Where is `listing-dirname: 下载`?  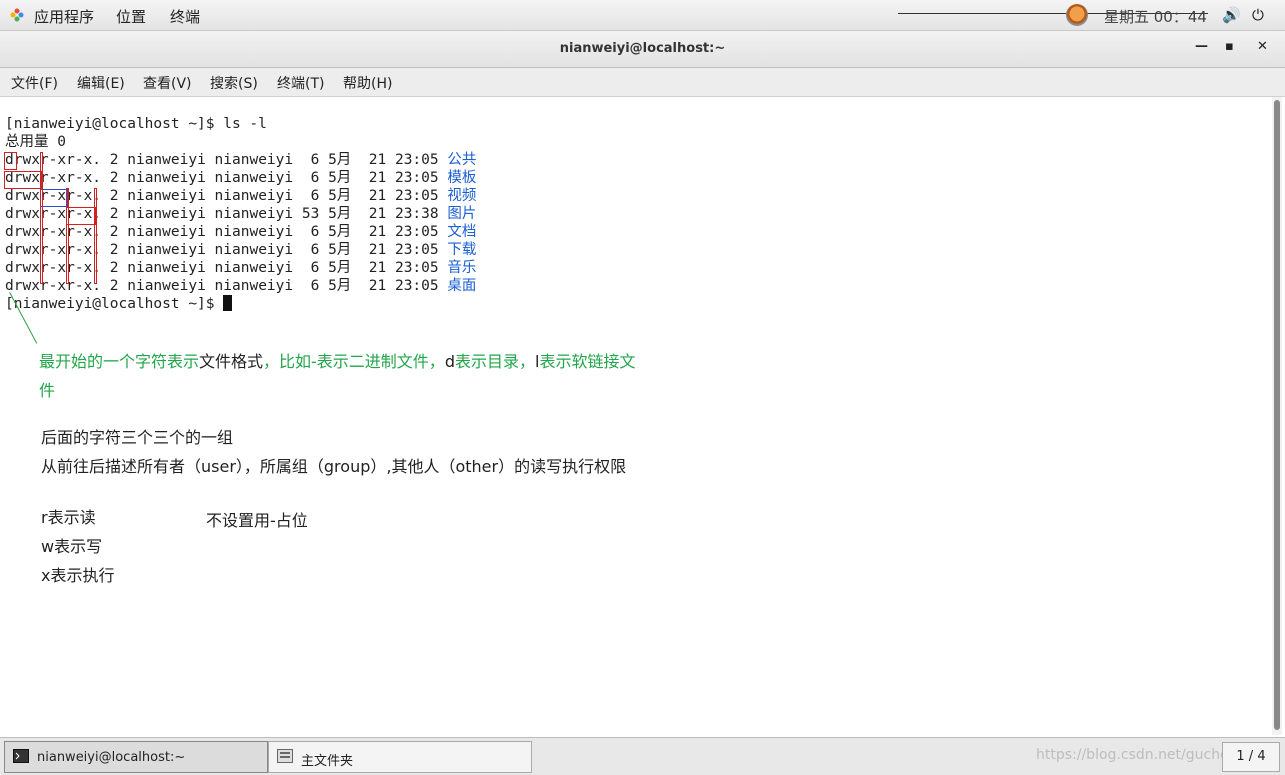
listing-dirname: 下载 is located at coordinates (461, 250).